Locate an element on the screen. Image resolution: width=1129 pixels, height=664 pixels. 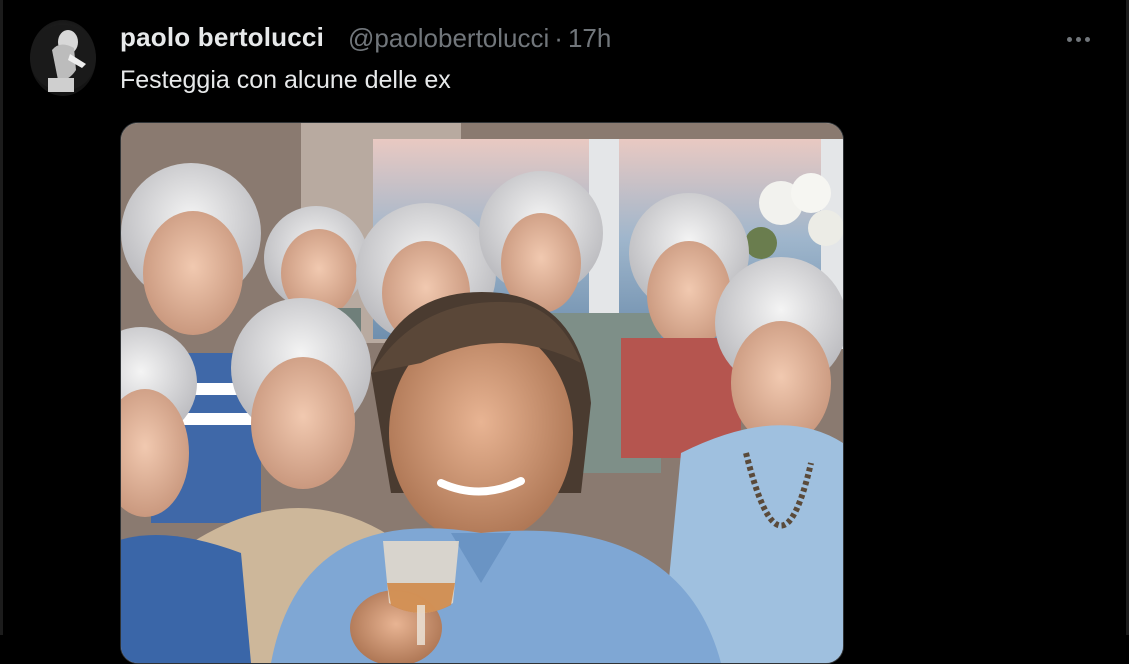
avatar-image-icon is located at coordinates (63, 58).